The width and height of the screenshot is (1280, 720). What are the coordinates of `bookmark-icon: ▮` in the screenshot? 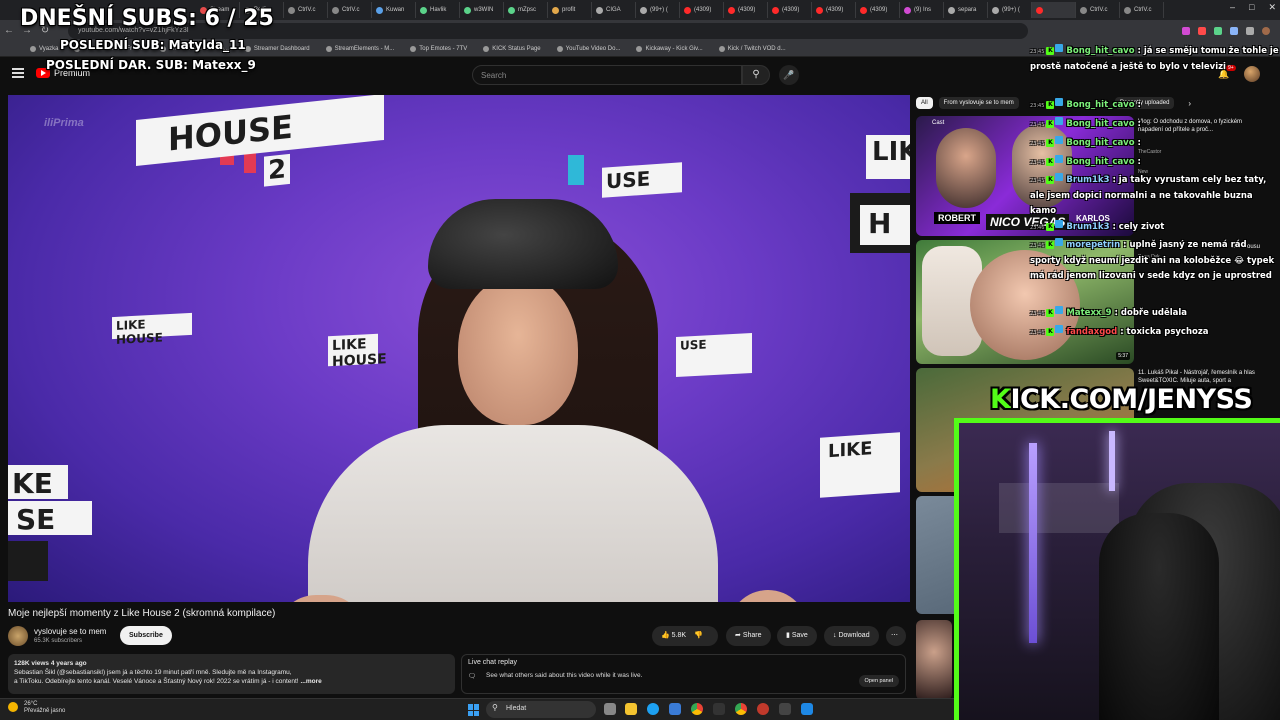 It's located at (788, 635).